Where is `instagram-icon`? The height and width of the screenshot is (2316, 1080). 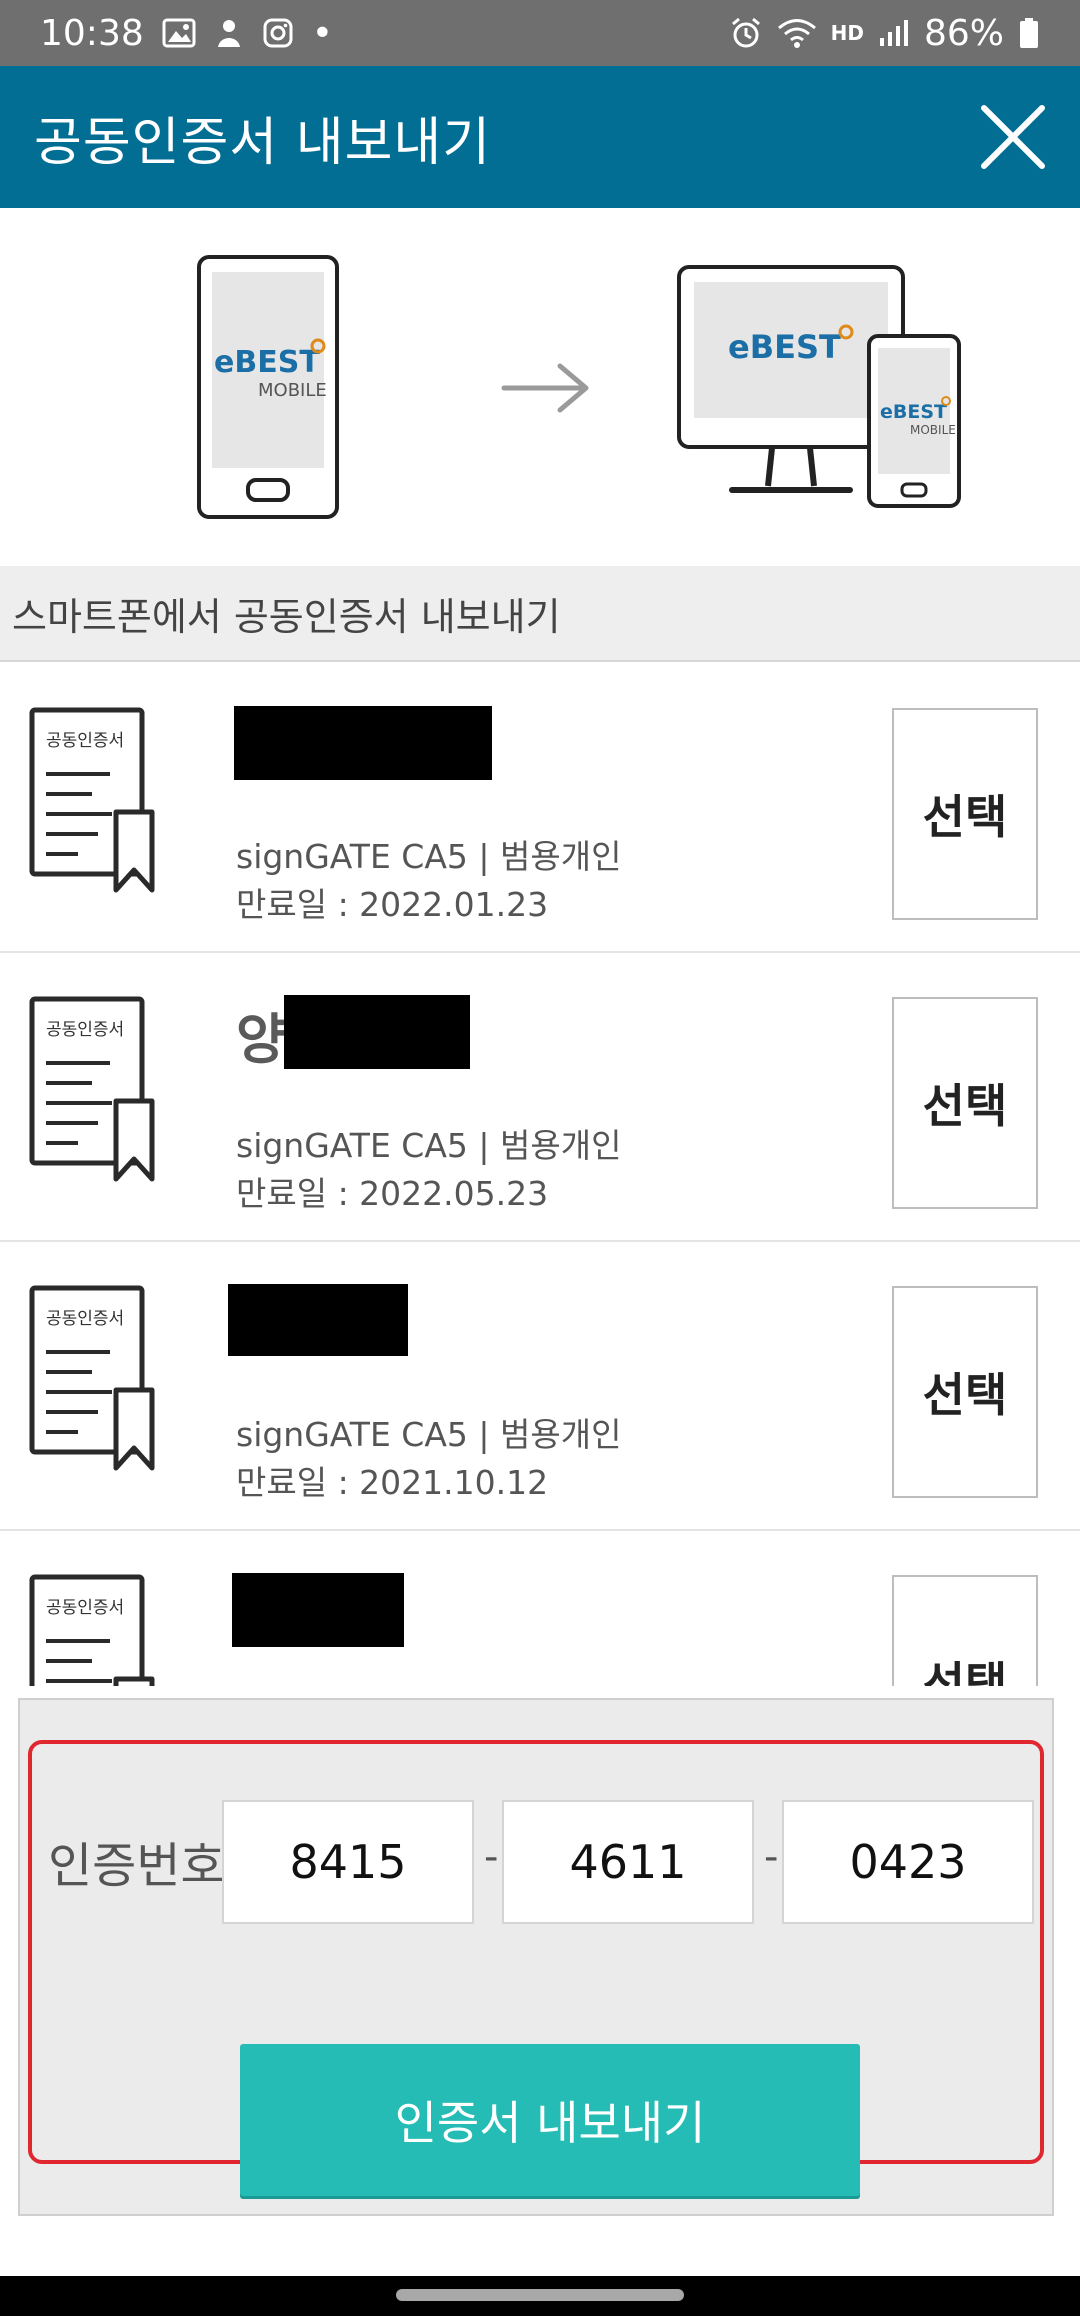
instagram-icon is located at coordinates (278, 33).